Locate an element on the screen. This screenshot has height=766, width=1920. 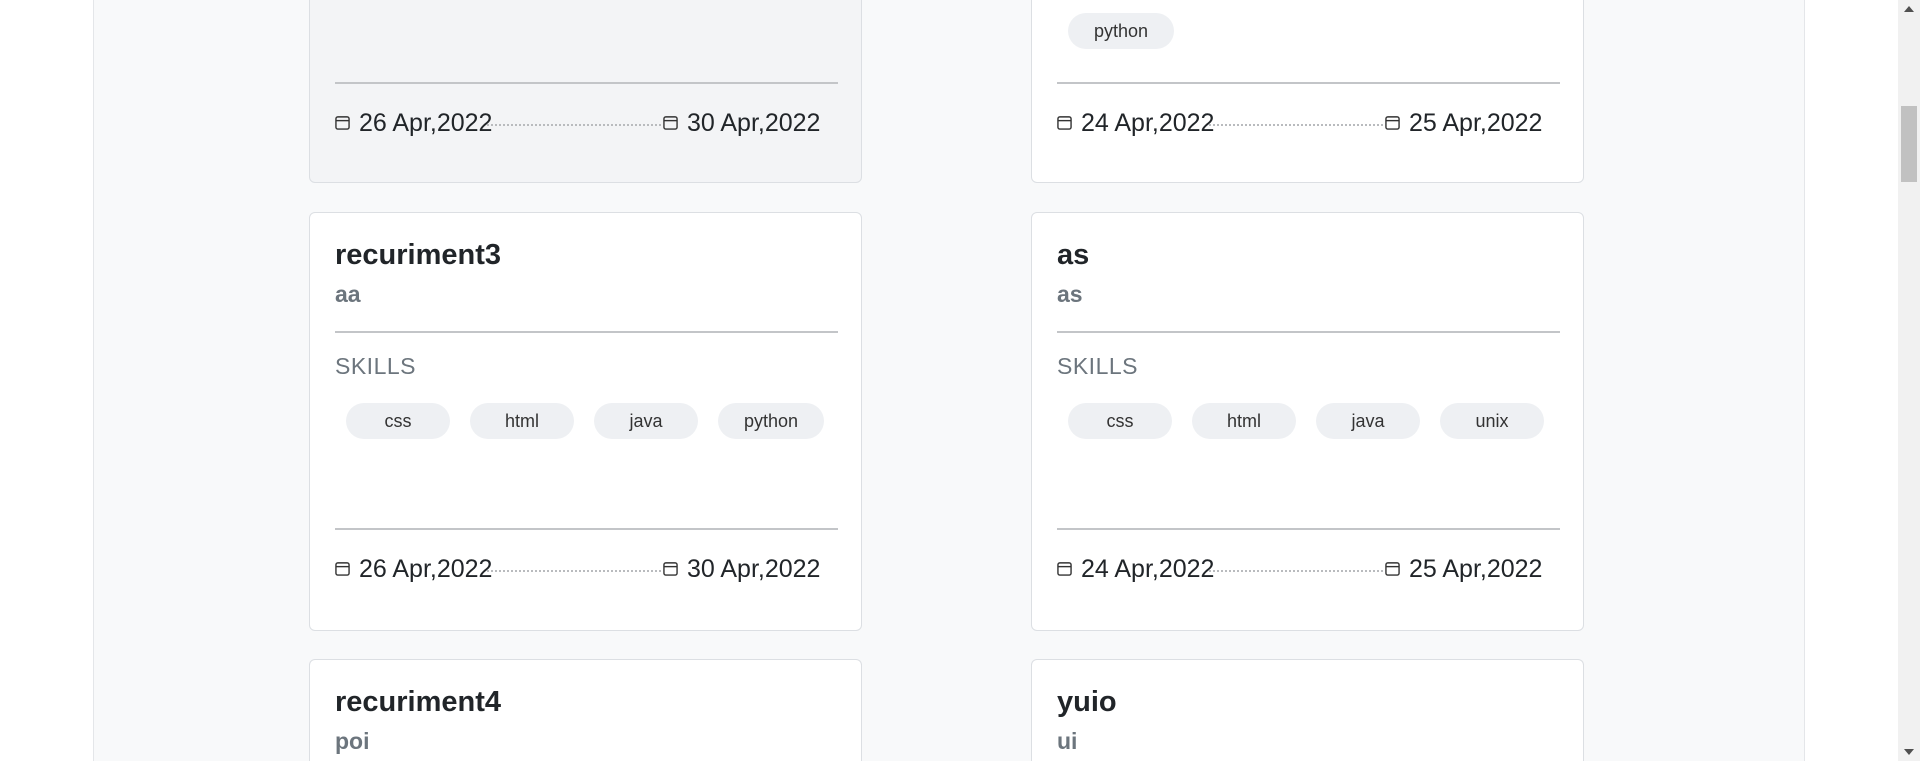
job-card: yuio ui is located at coordinates (1307, 710).